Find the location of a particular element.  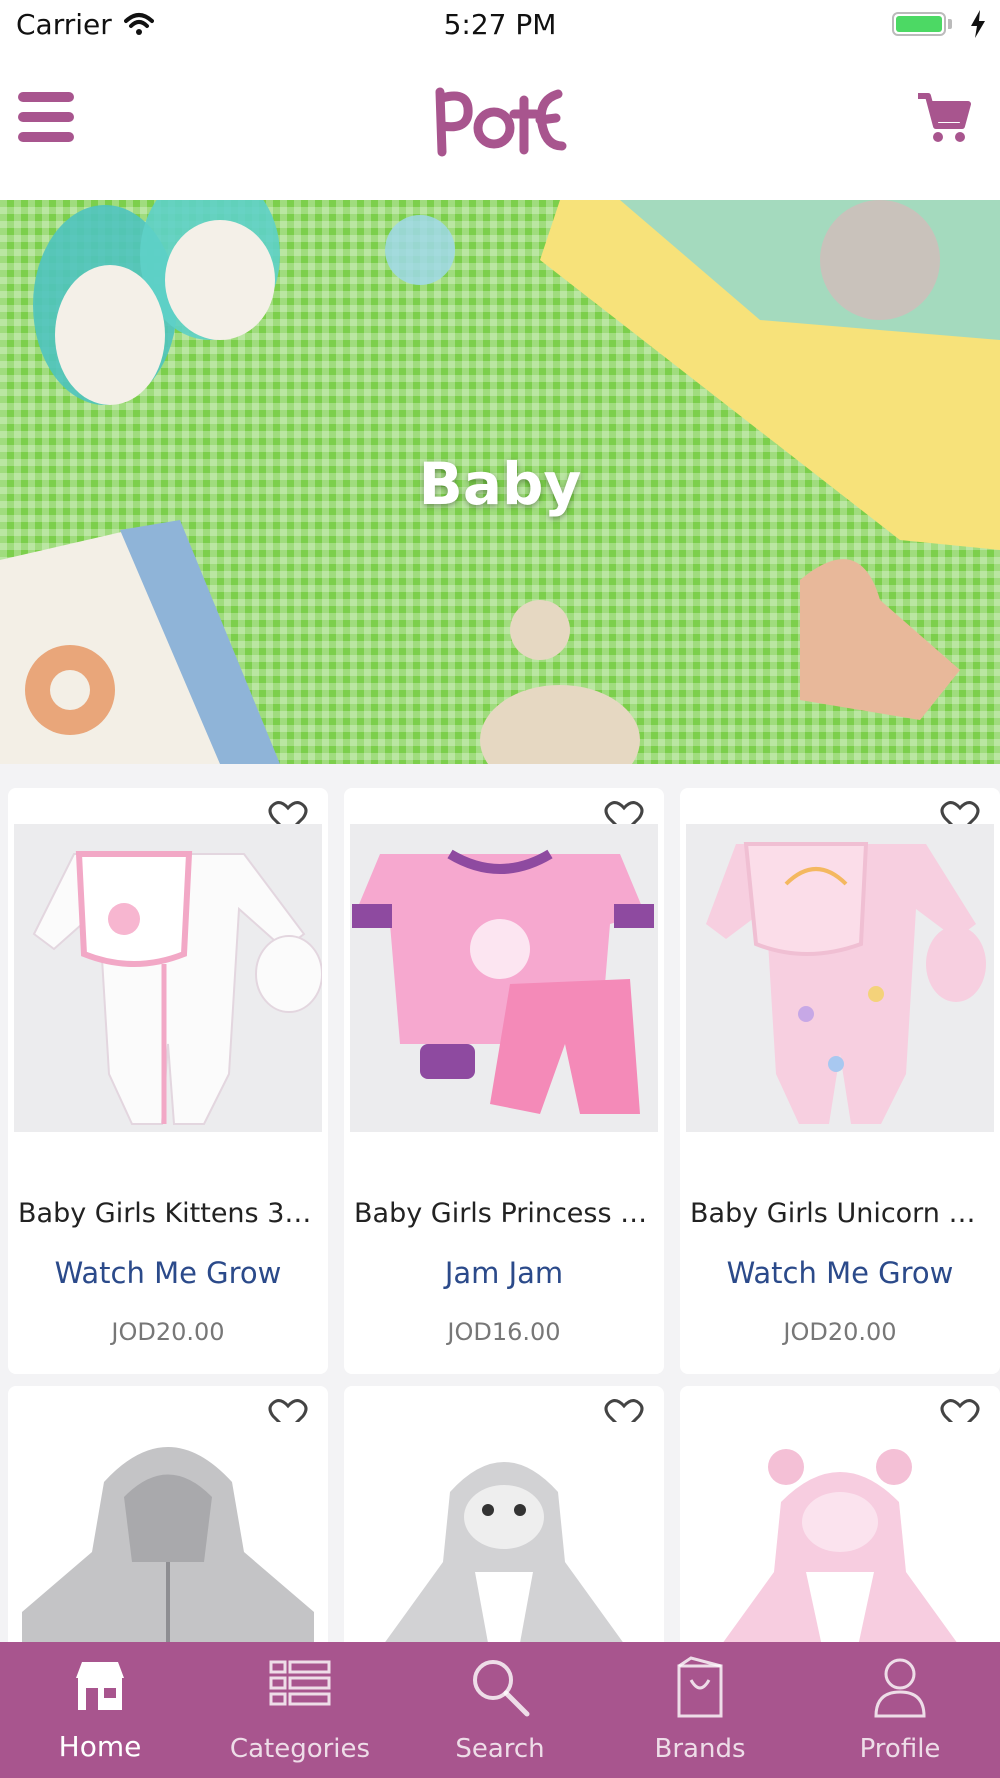

tab-label: Home is located at coordinates (100, 1746).